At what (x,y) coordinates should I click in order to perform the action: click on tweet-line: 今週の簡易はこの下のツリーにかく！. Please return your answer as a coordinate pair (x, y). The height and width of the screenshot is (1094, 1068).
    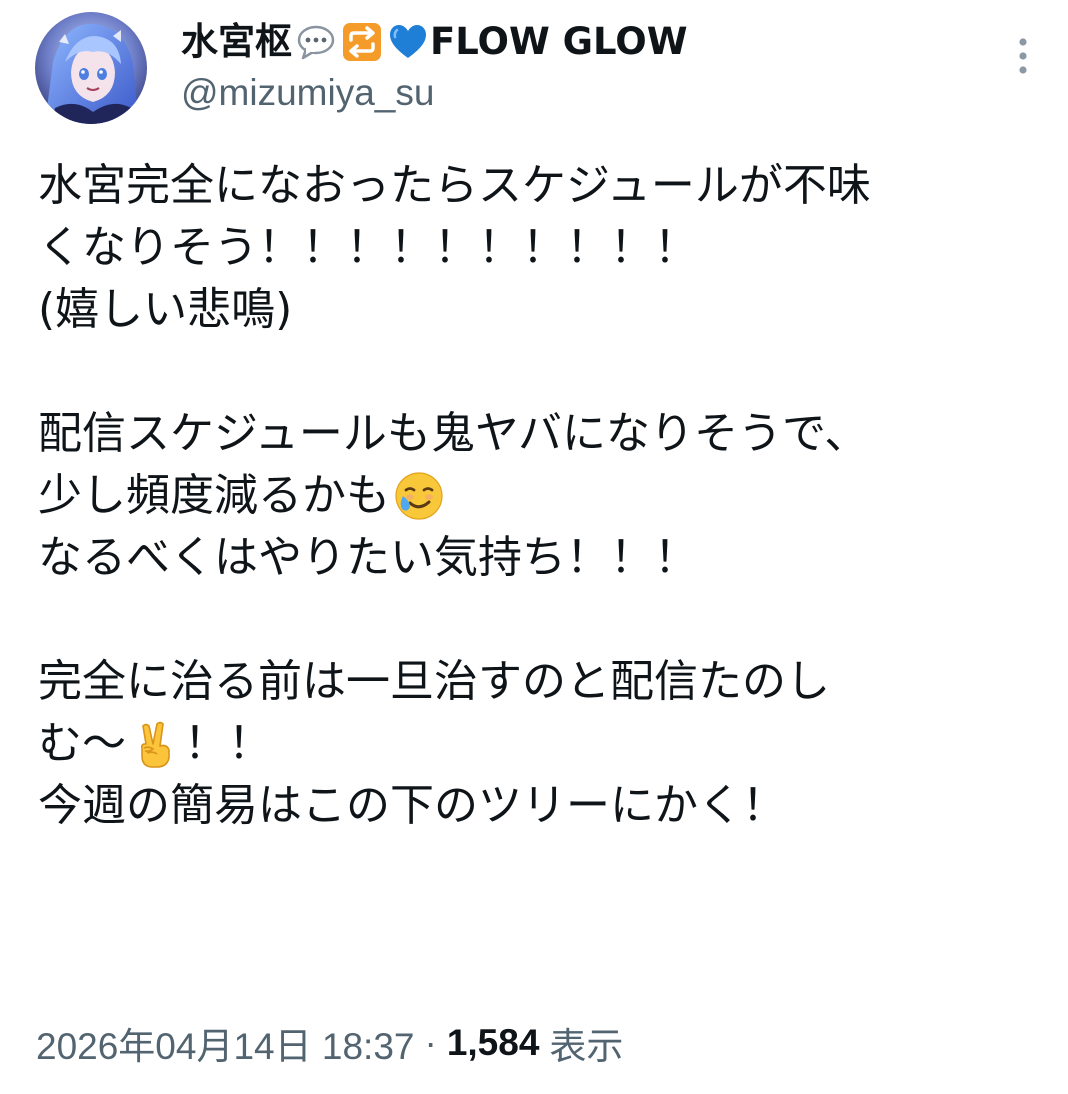
    Looking at the image, I should click on (412, 805).